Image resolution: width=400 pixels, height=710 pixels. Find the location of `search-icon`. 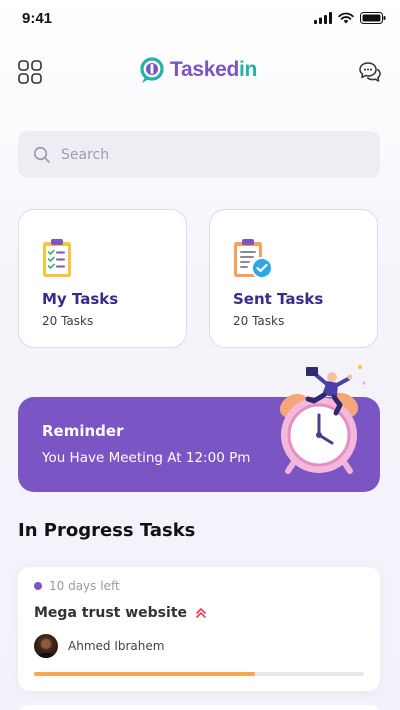

search-icon is located at coordinates (41, 154).